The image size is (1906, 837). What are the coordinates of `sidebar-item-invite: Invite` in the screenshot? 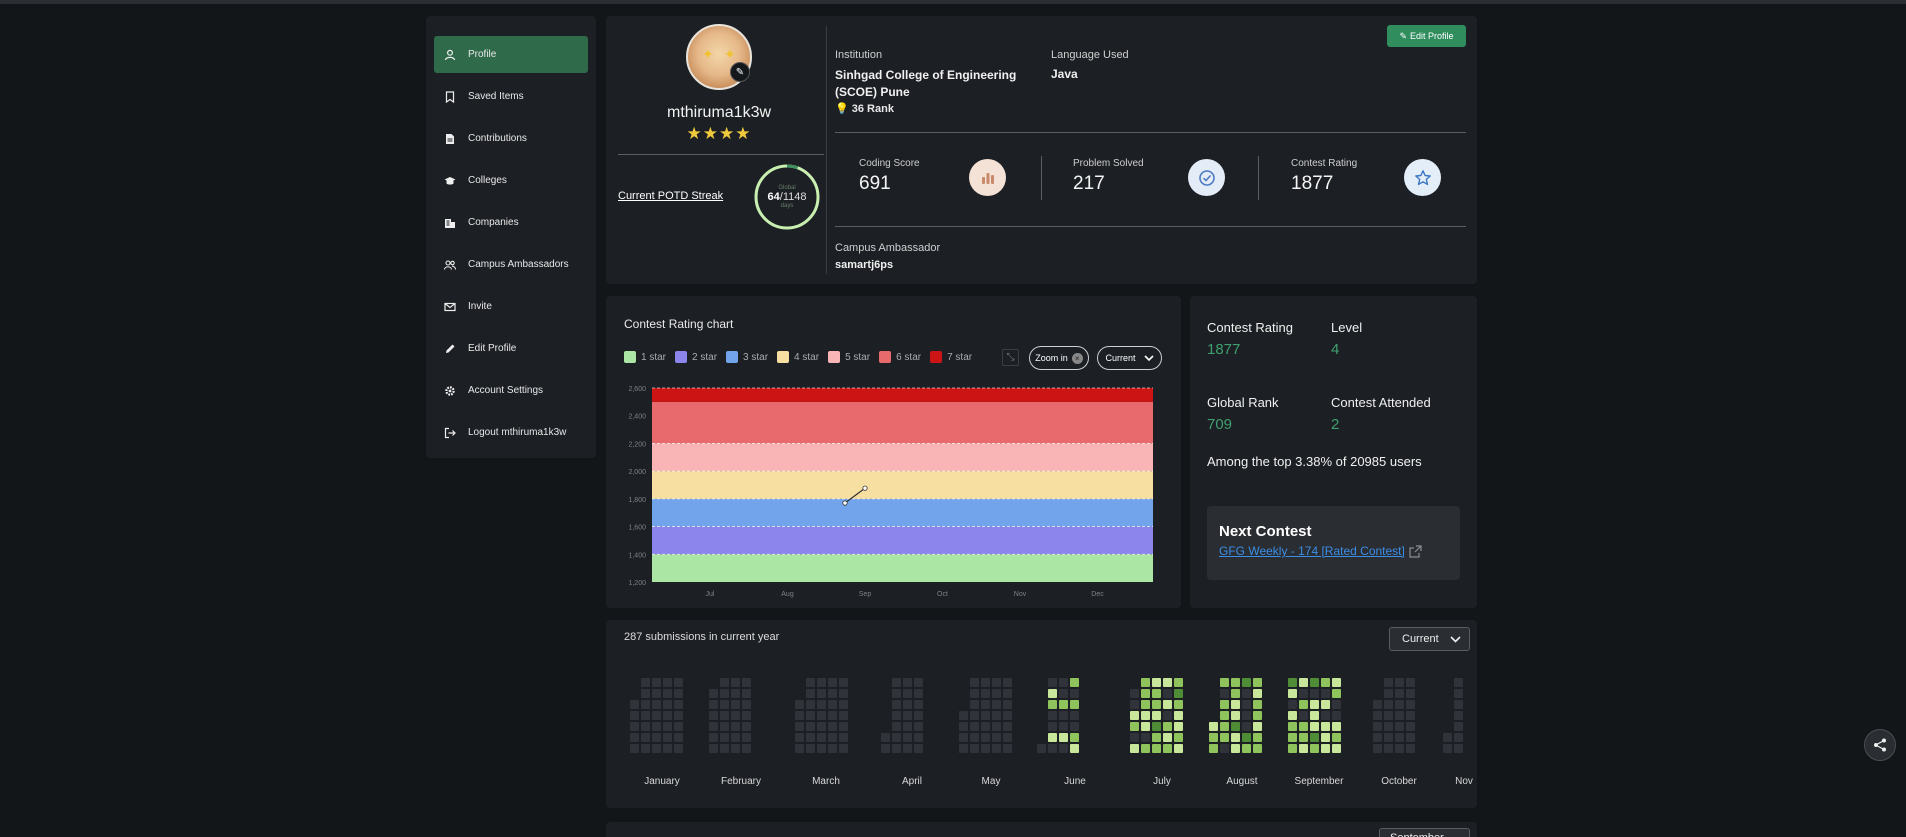 It's located at (511, 306).